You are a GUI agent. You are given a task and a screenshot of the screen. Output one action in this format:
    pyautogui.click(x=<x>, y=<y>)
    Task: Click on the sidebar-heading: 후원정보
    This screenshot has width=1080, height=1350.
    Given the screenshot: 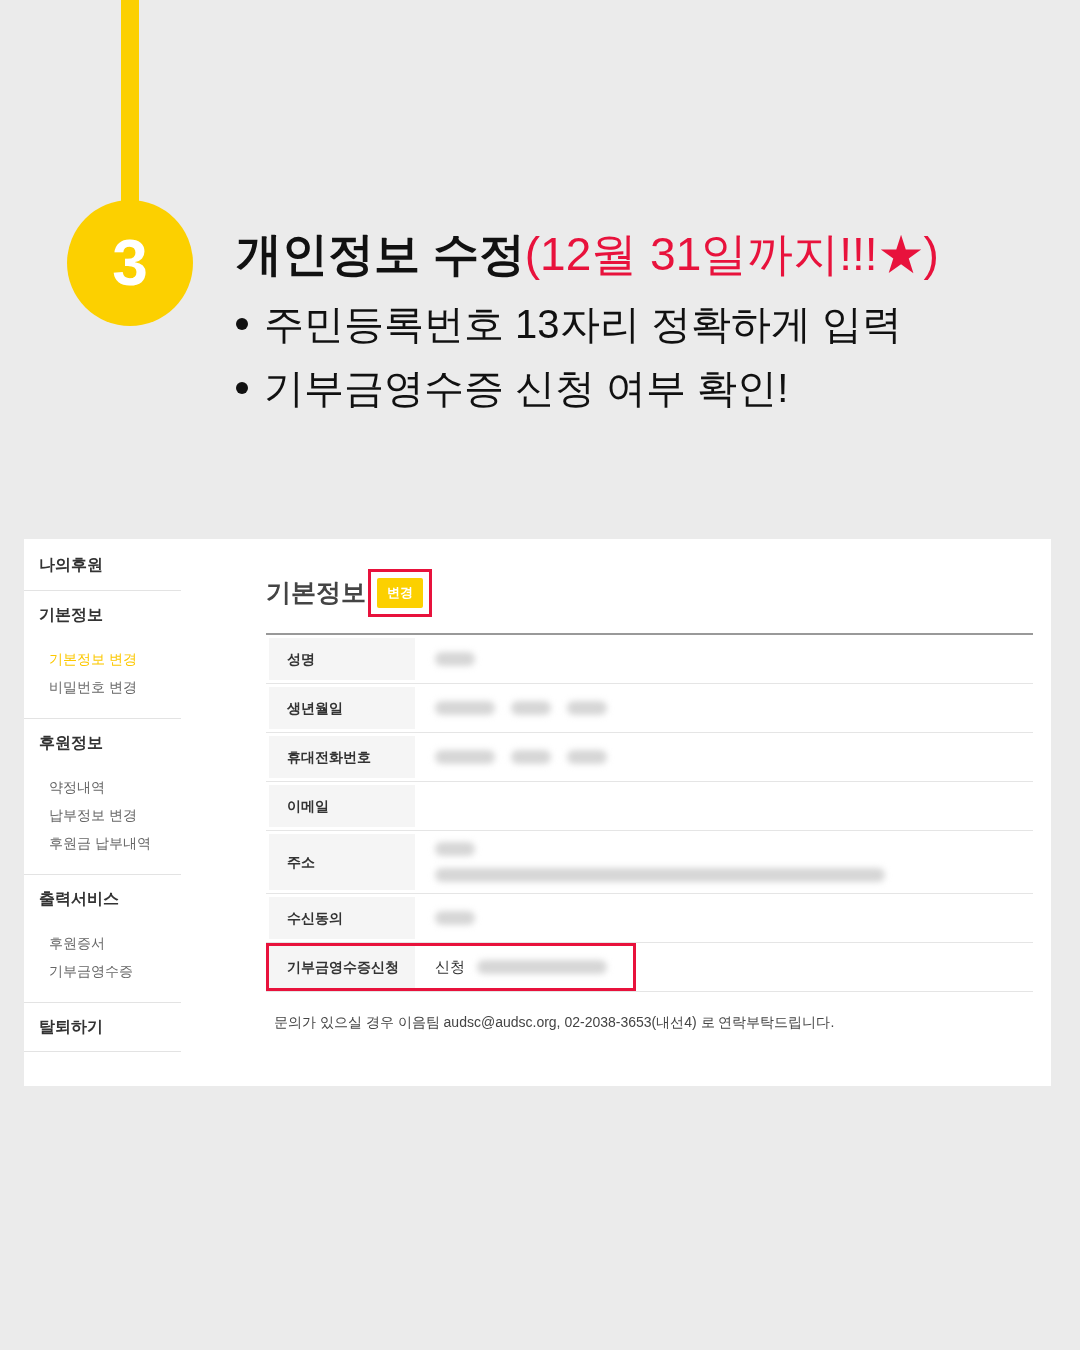 What is the action you would take?
    pyautogui.click(x=110, y=743)
    